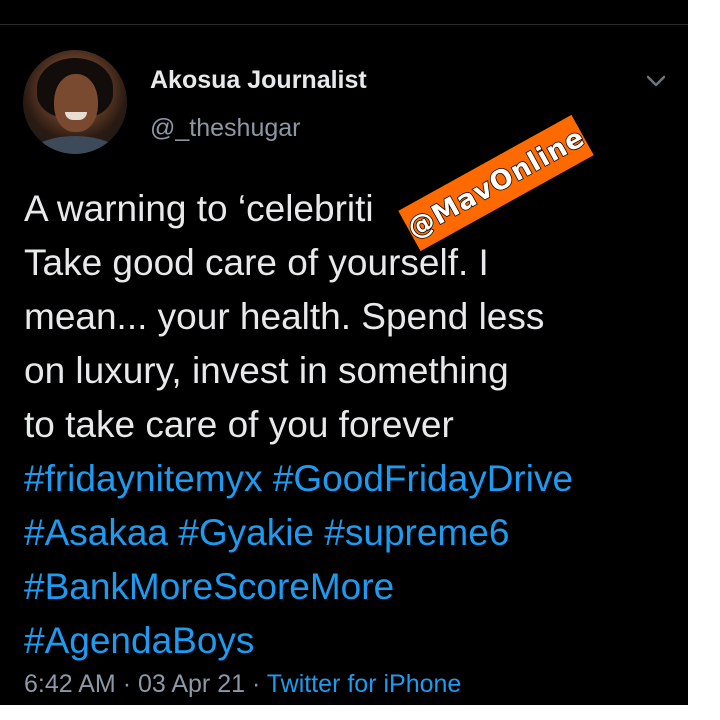 This screenshot has height=720, width=720. What do you see at coordinates (239, 424) in the screenshot?
I see `tweet-text-line: to take care of you forever` at bounding box center [239, 424].